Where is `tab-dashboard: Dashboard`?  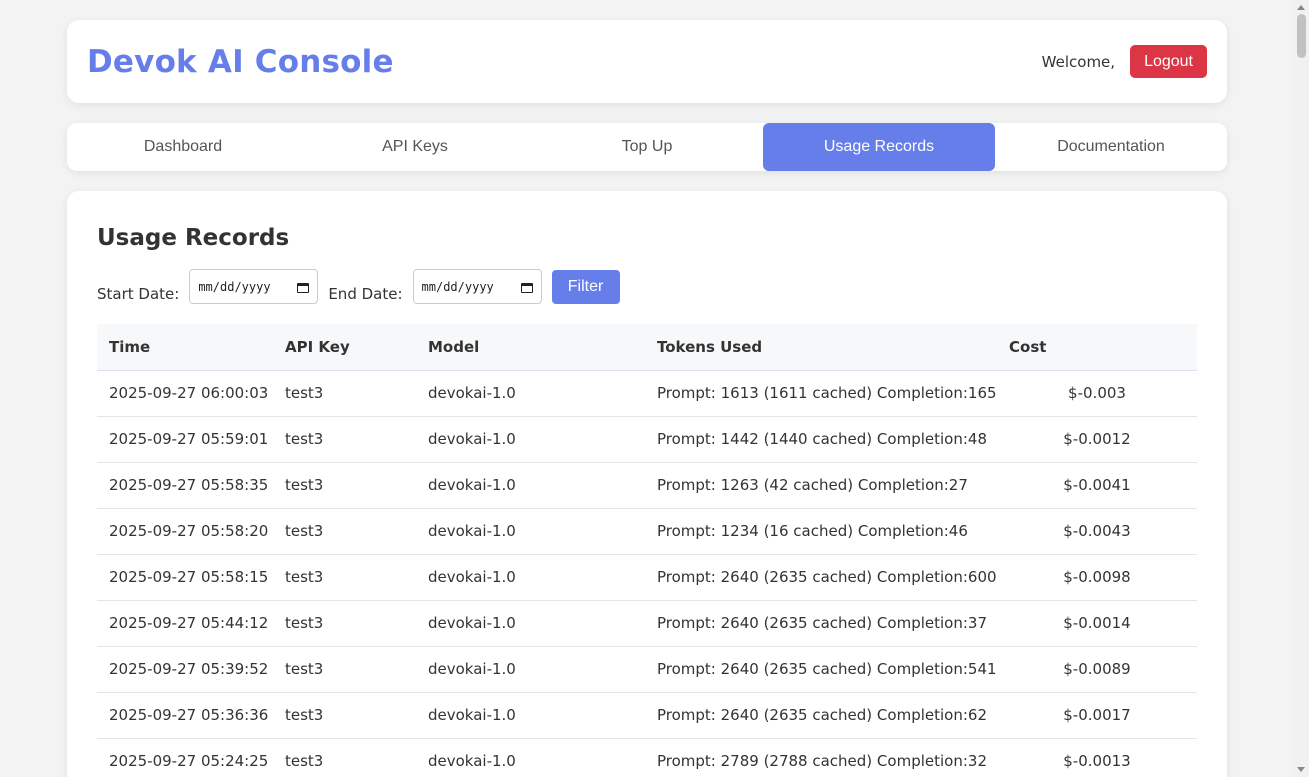
tab-dashboard: Dashboard is located at coordinates (183, 147).